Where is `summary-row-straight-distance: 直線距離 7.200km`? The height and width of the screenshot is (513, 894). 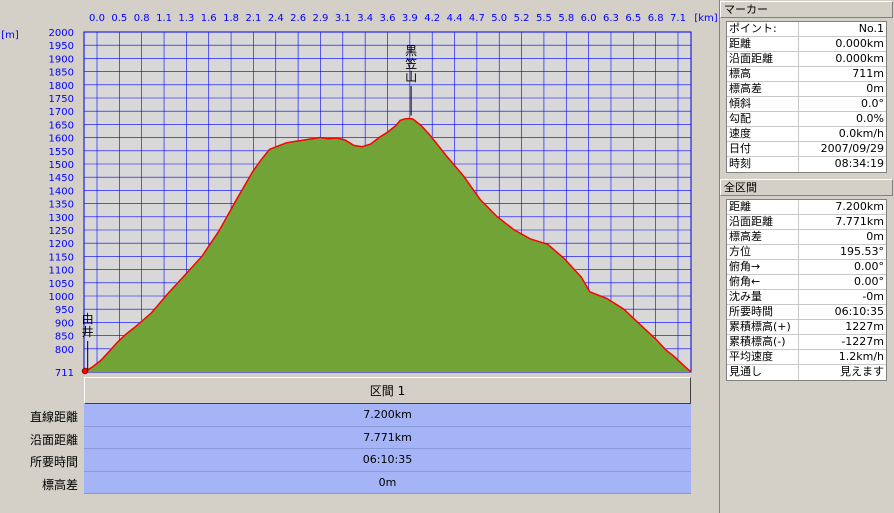 summary-row-straight-distance: 直線距離 7.200km is located at coordinates (359, 415).